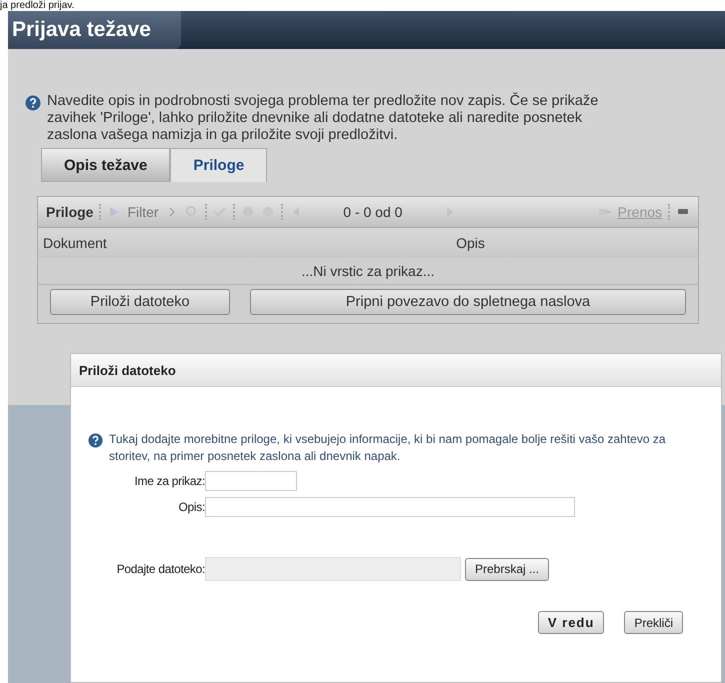 The image size is (725, 683). What do you see at coordinates (191, 212) in the screenshot?
I see `search-icon` at bounding box center [191, 212].